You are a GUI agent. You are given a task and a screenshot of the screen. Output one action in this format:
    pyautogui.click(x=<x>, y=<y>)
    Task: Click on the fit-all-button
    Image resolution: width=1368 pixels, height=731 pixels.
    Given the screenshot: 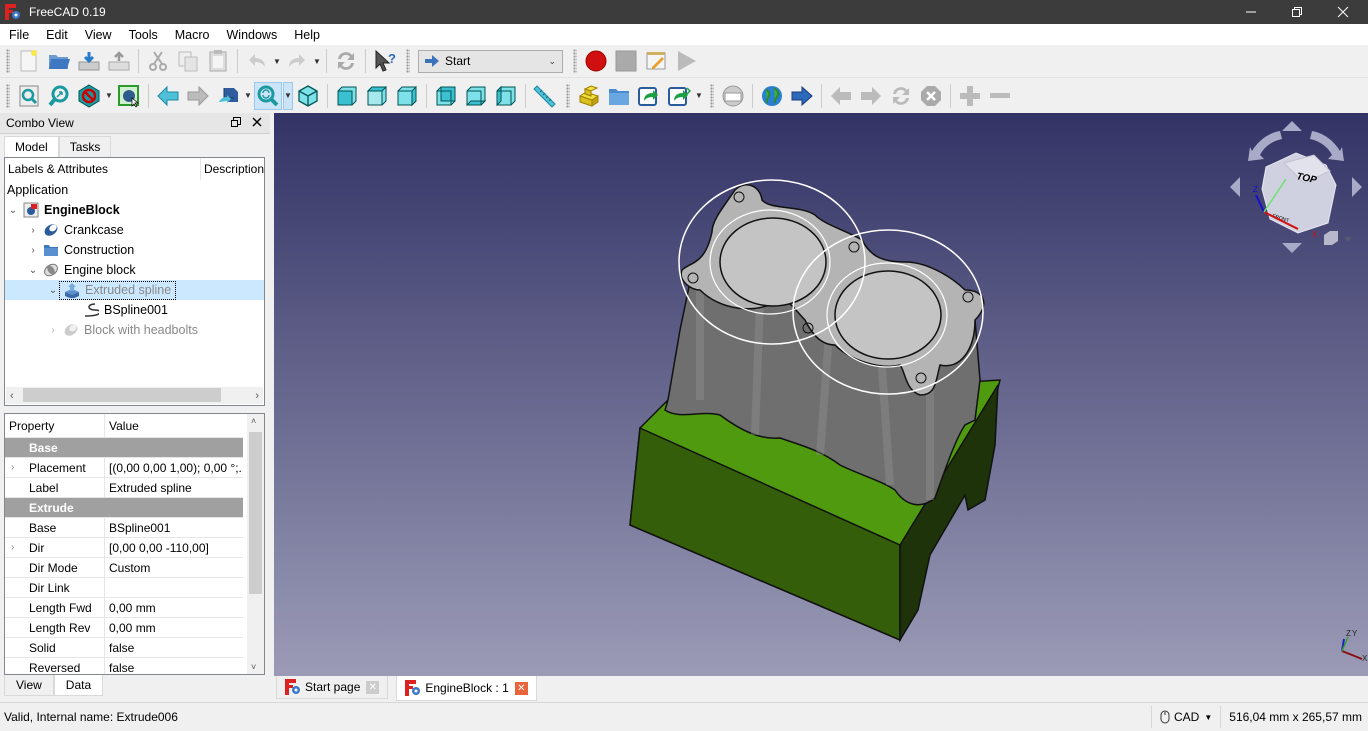 What is the action you would take?
    pyautogui.click(x=29, y=96)
    